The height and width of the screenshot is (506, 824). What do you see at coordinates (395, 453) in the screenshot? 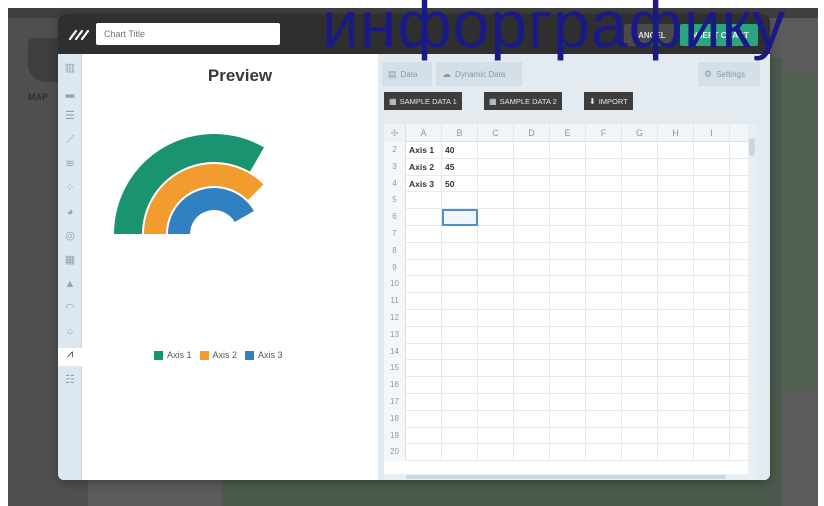
I see `row-number: 20` at bounding box center [395, 453].